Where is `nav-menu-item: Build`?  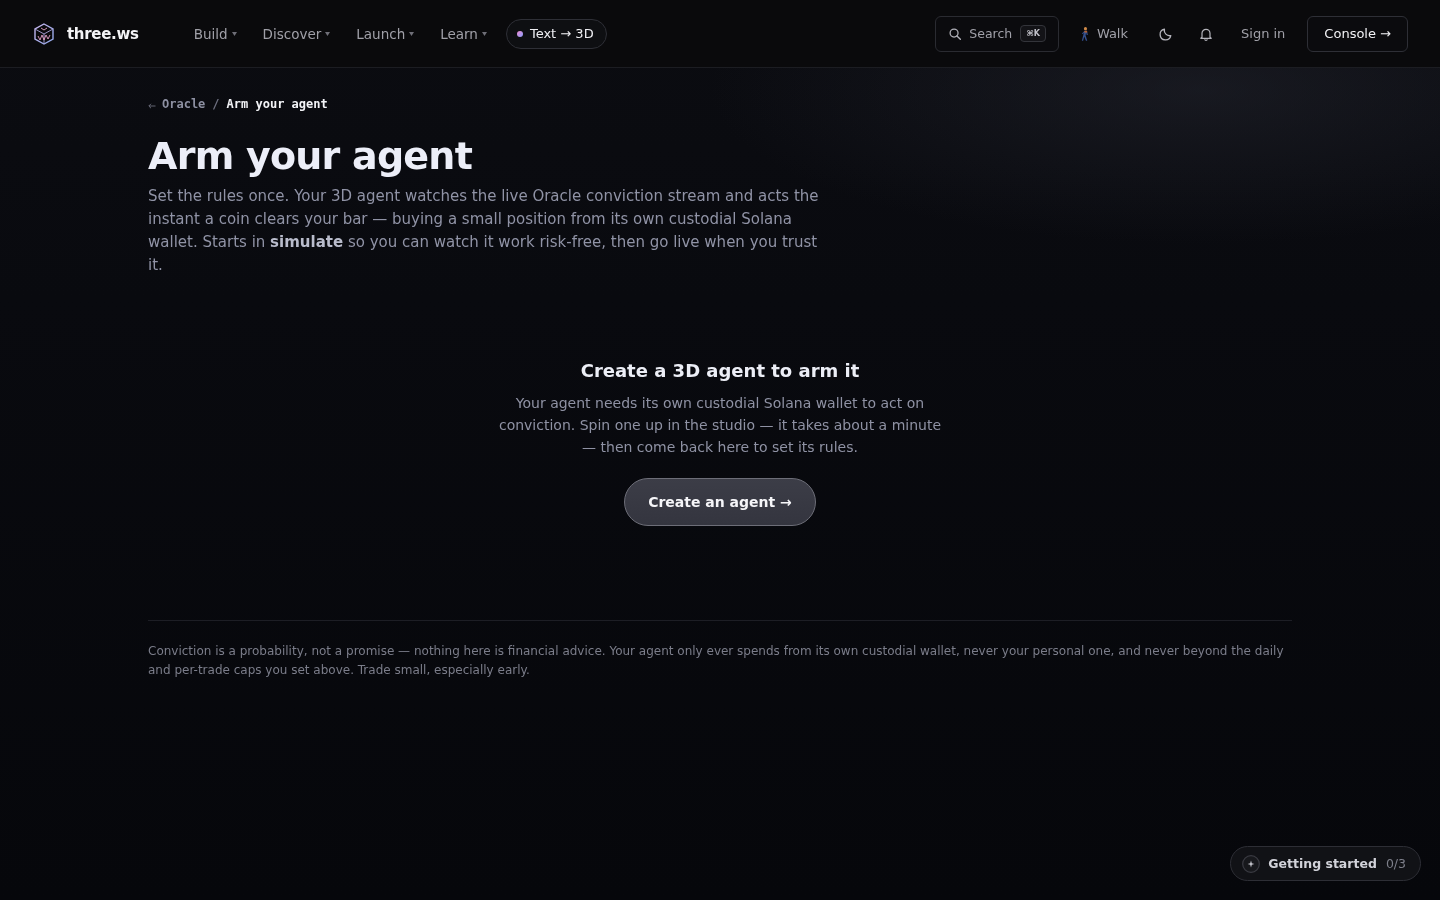 nav-menu-item: Build is located at coordinates (215, 33).